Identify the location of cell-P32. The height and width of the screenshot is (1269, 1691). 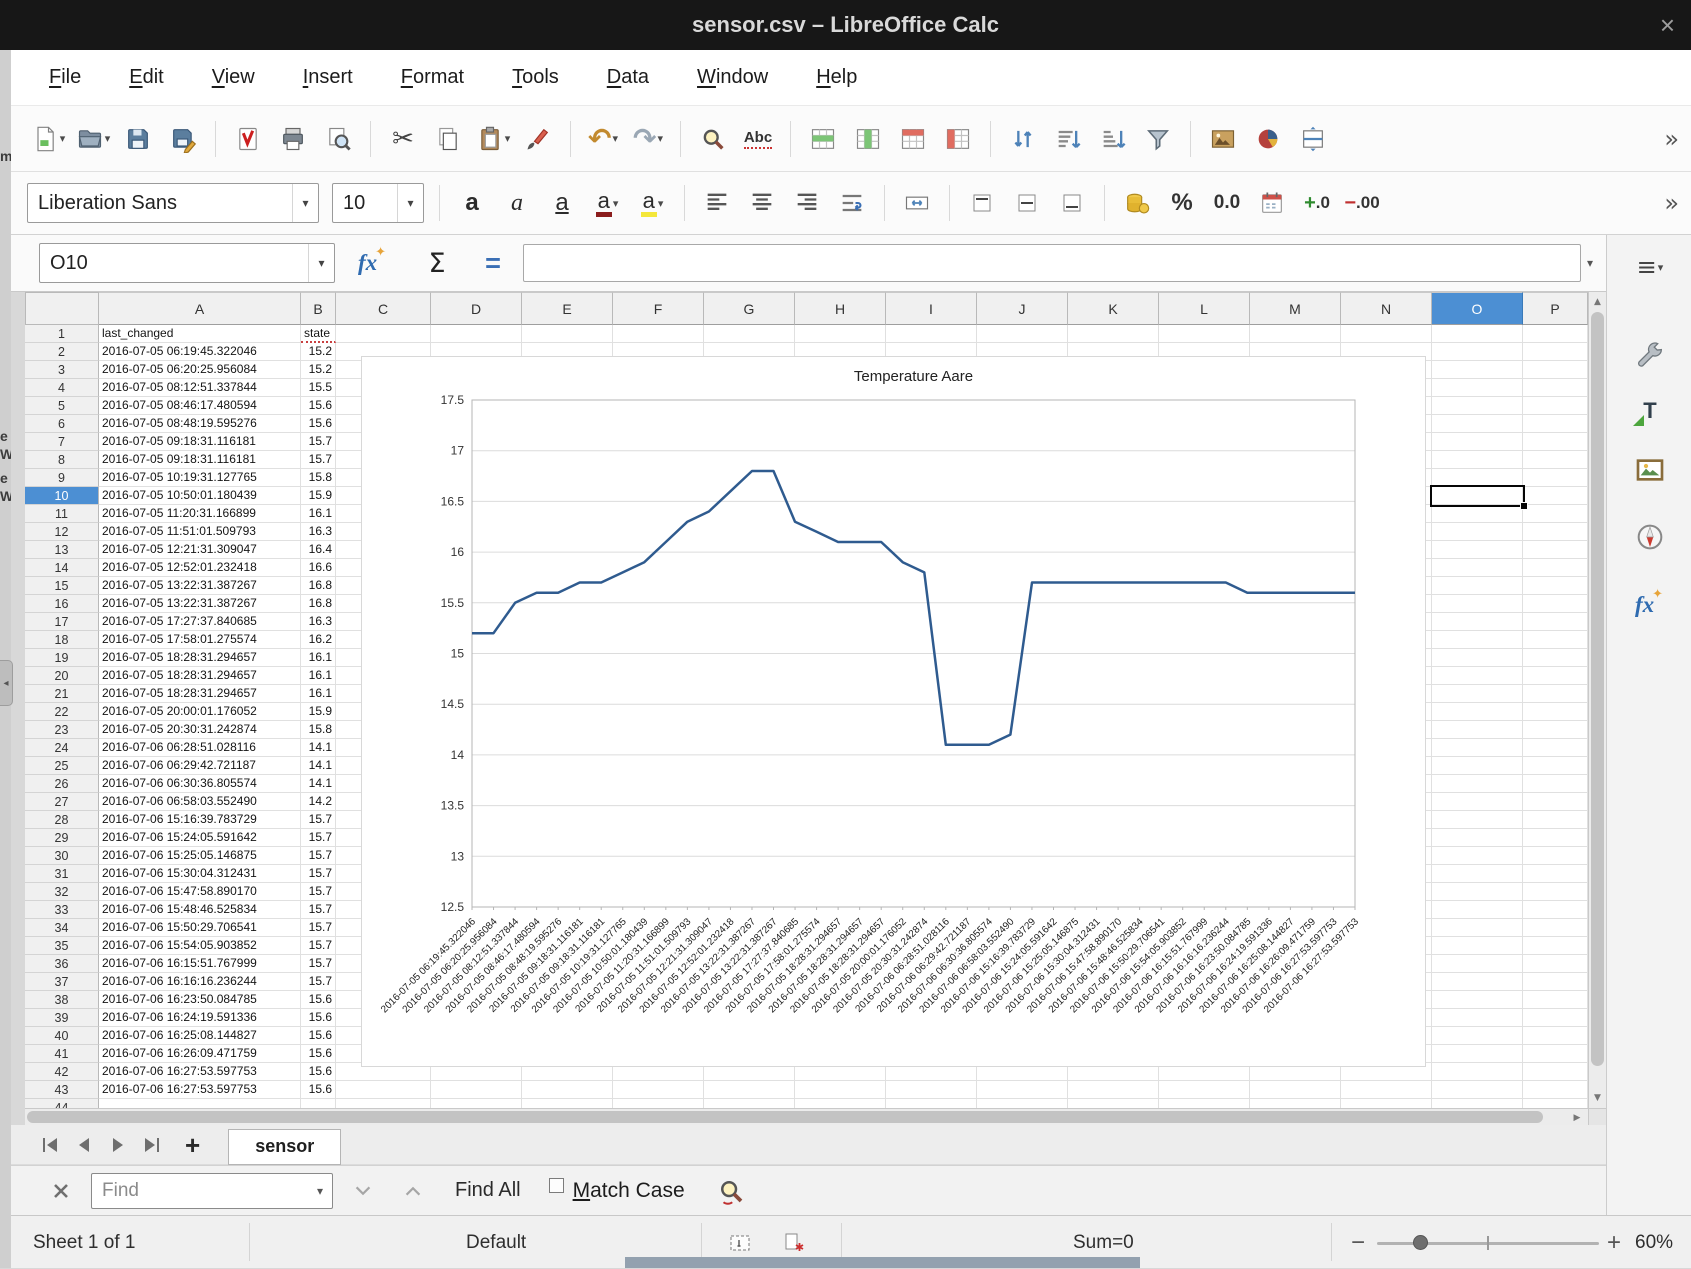
(1555, 892).